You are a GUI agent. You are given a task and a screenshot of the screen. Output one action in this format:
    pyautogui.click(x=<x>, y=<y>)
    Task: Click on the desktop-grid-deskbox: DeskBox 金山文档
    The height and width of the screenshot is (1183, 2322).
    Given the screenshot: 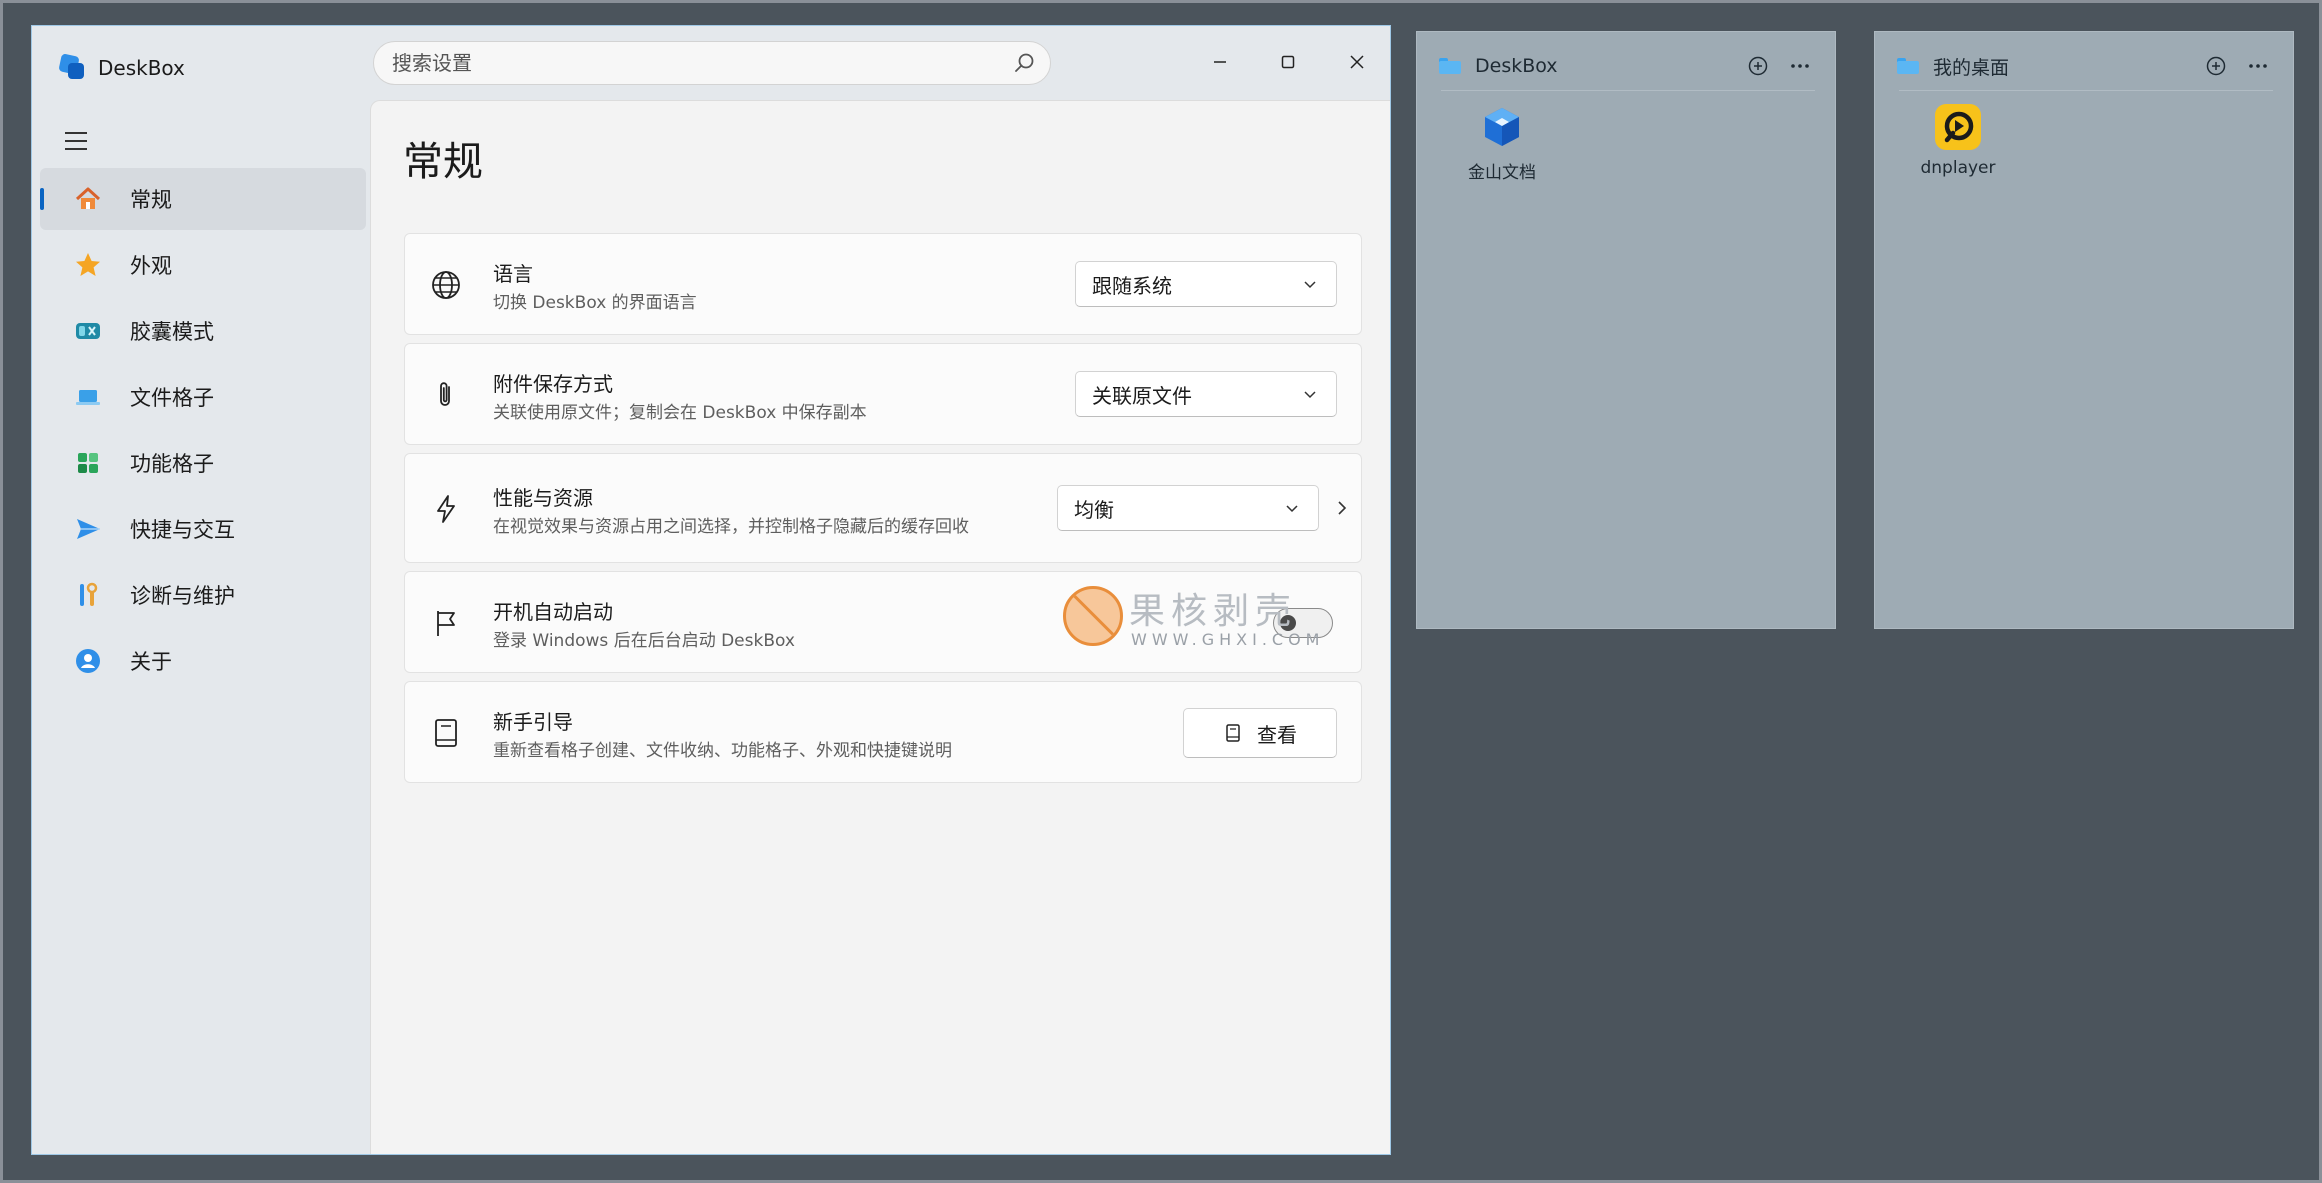 What is the action you would take?
    pyautogui.click(x=1626, y=330)
    